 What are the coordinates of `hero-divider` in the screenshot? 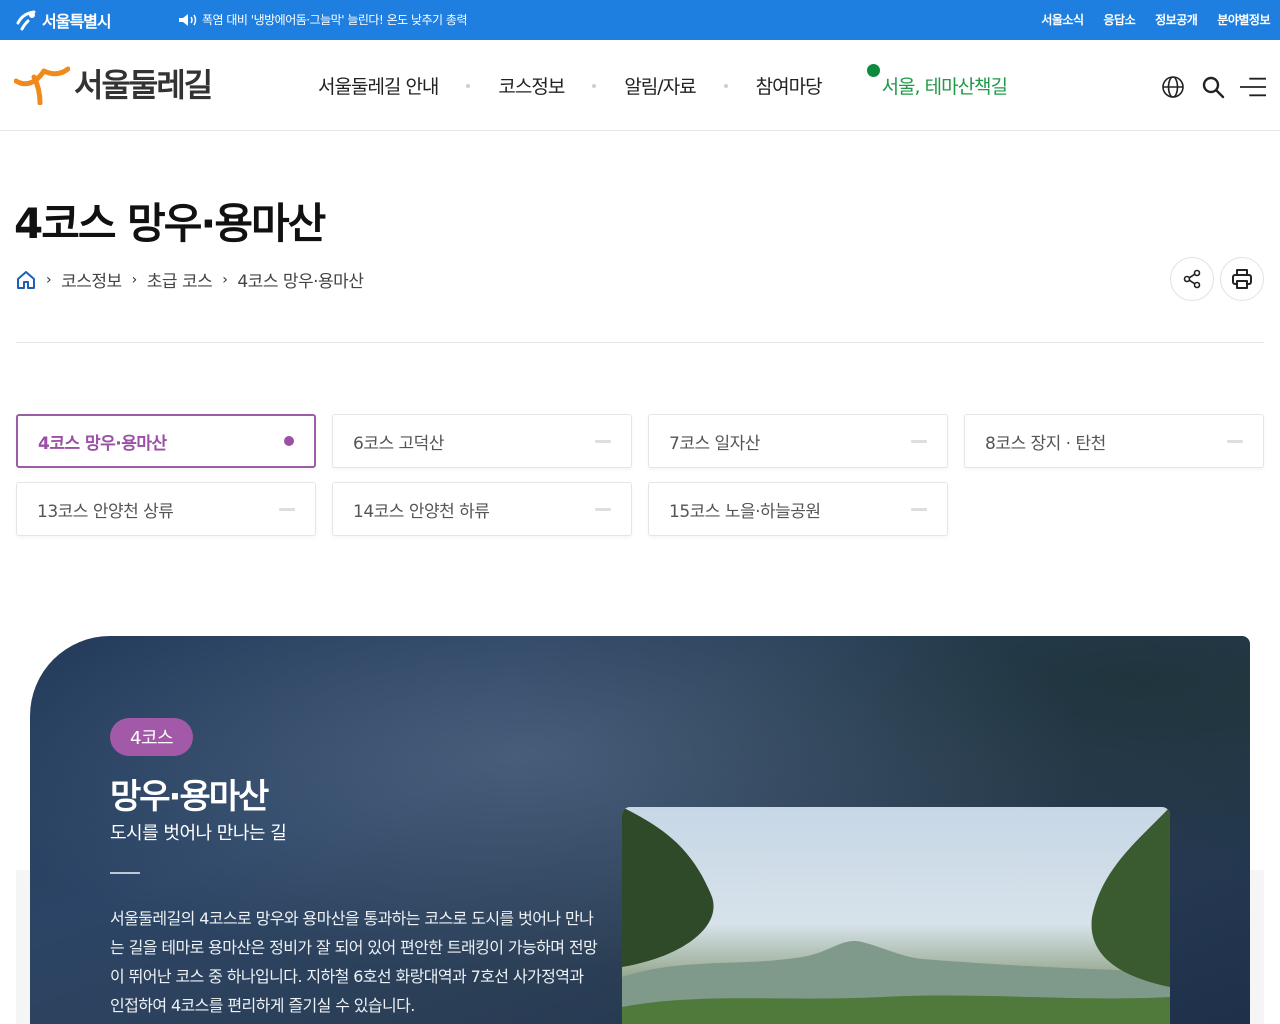 It's located at (125, 873).